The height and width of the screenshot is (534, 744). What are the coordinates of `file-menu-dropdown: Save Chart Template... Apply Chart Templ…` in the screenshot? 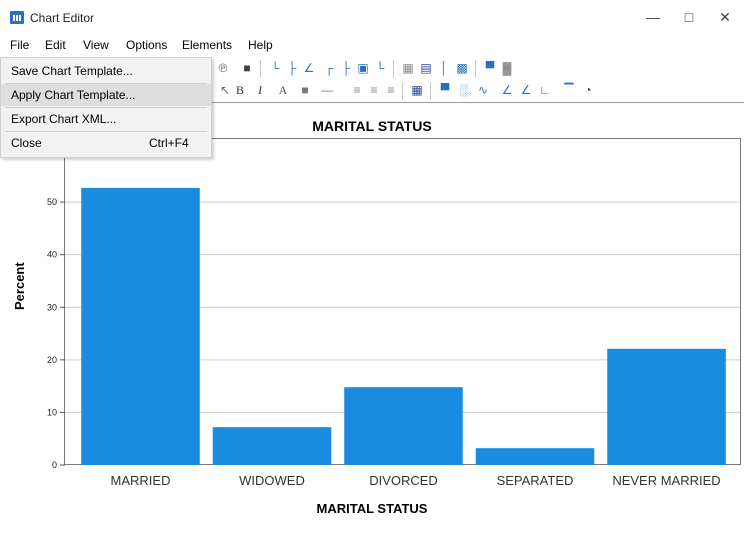 It's located at (106, 107).